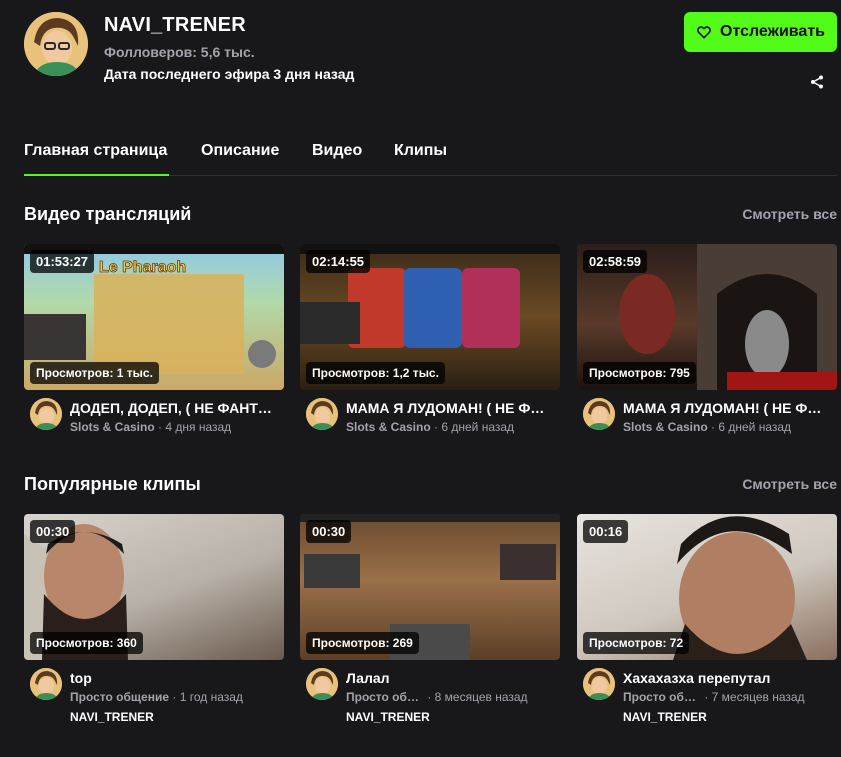 Image resolution: width=841 pixels, height=757 pixels. Describe the element at coordinates (430, 317) in the screenshot. I see `video-thumbnail: 02:14:55 Просмотров: 1,2 тыс.` at that location.